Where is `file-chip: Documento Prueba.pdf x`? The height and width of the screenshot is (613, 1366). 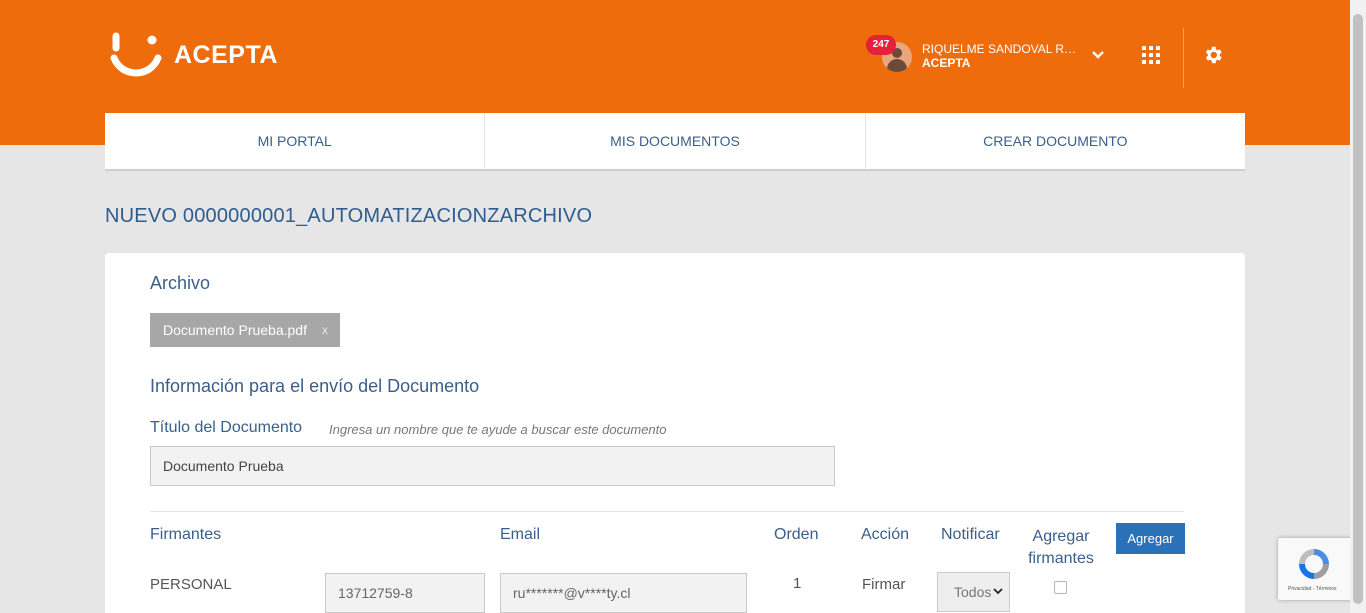
file-chip: Documento Prueba.pdf x is located at coordinates (245, 330).